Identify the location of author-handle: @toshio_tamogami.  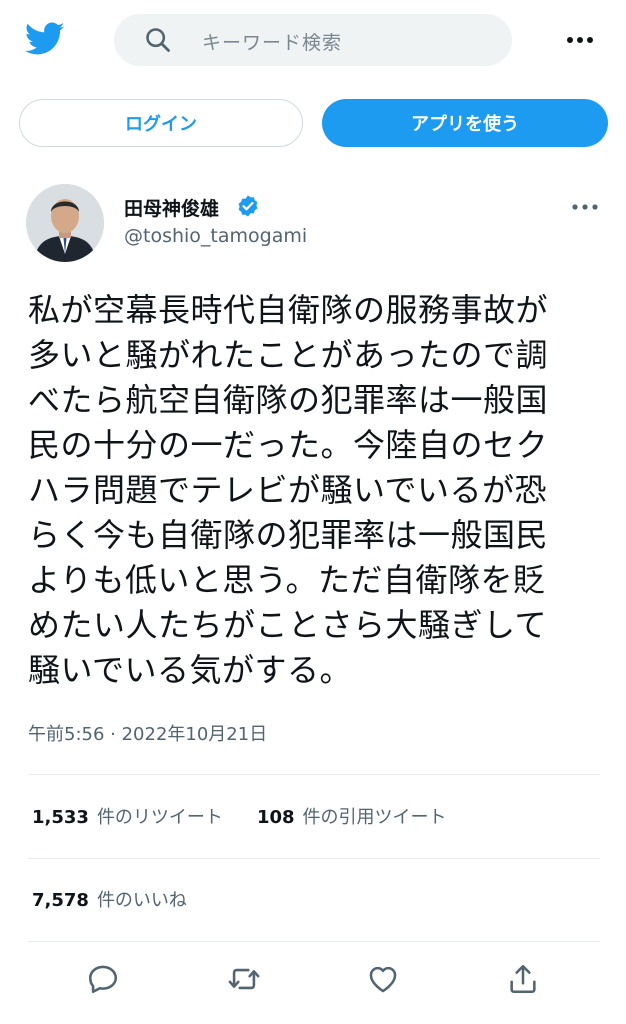
(215, 236).